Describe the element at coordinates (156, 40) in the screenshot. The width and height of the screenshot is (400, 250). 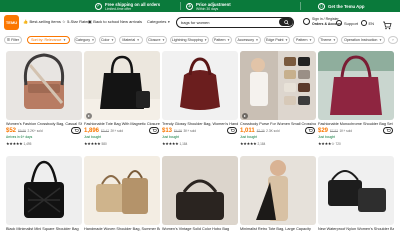
I see `filter-closure: Closure ▼` at that location.